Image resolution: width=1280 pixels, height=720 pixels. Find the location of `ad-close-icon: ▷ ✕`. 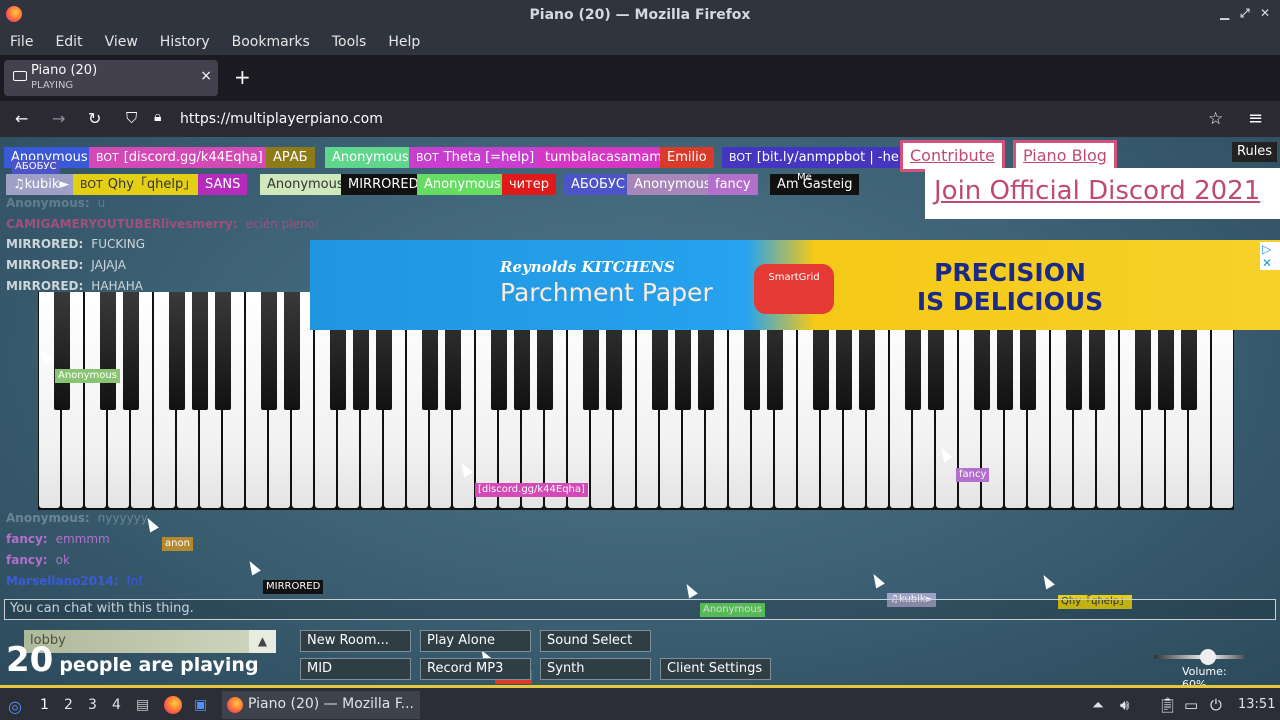

ad-close-icon: ▷ ✕ is located at coordinates (1270, 256).